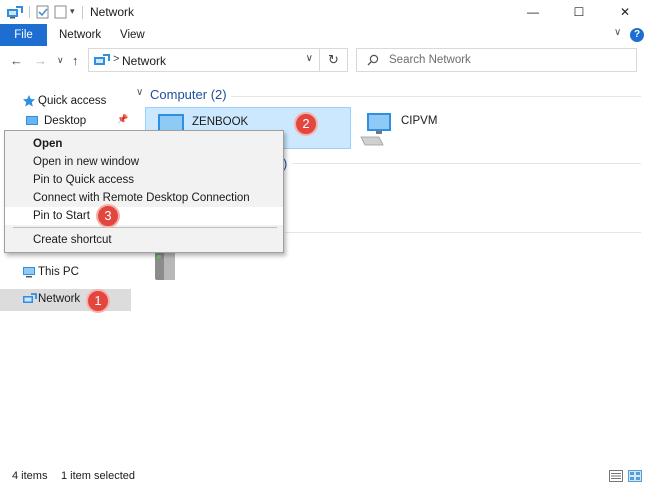  Describe the element at coordinates (29, 102) in the screenshot. I see `star-icon` at that location.